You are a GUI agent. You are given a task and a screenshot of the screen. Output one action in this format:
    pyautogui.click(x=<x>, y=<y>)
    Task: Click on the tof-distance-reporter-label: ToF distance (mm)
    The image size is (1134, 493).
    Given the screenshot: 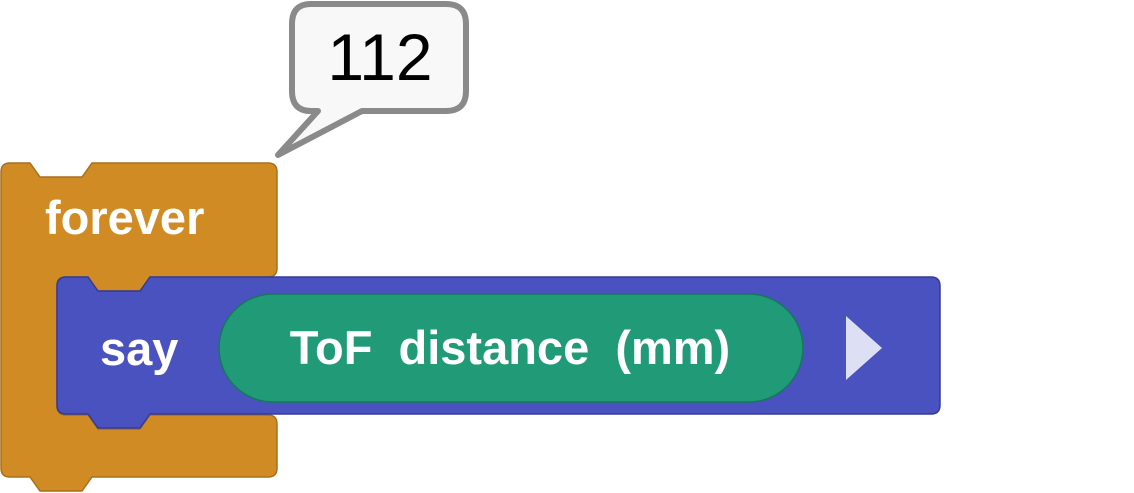 What is the action you would take?
    pyautogui.click(x=510, y=347)
    